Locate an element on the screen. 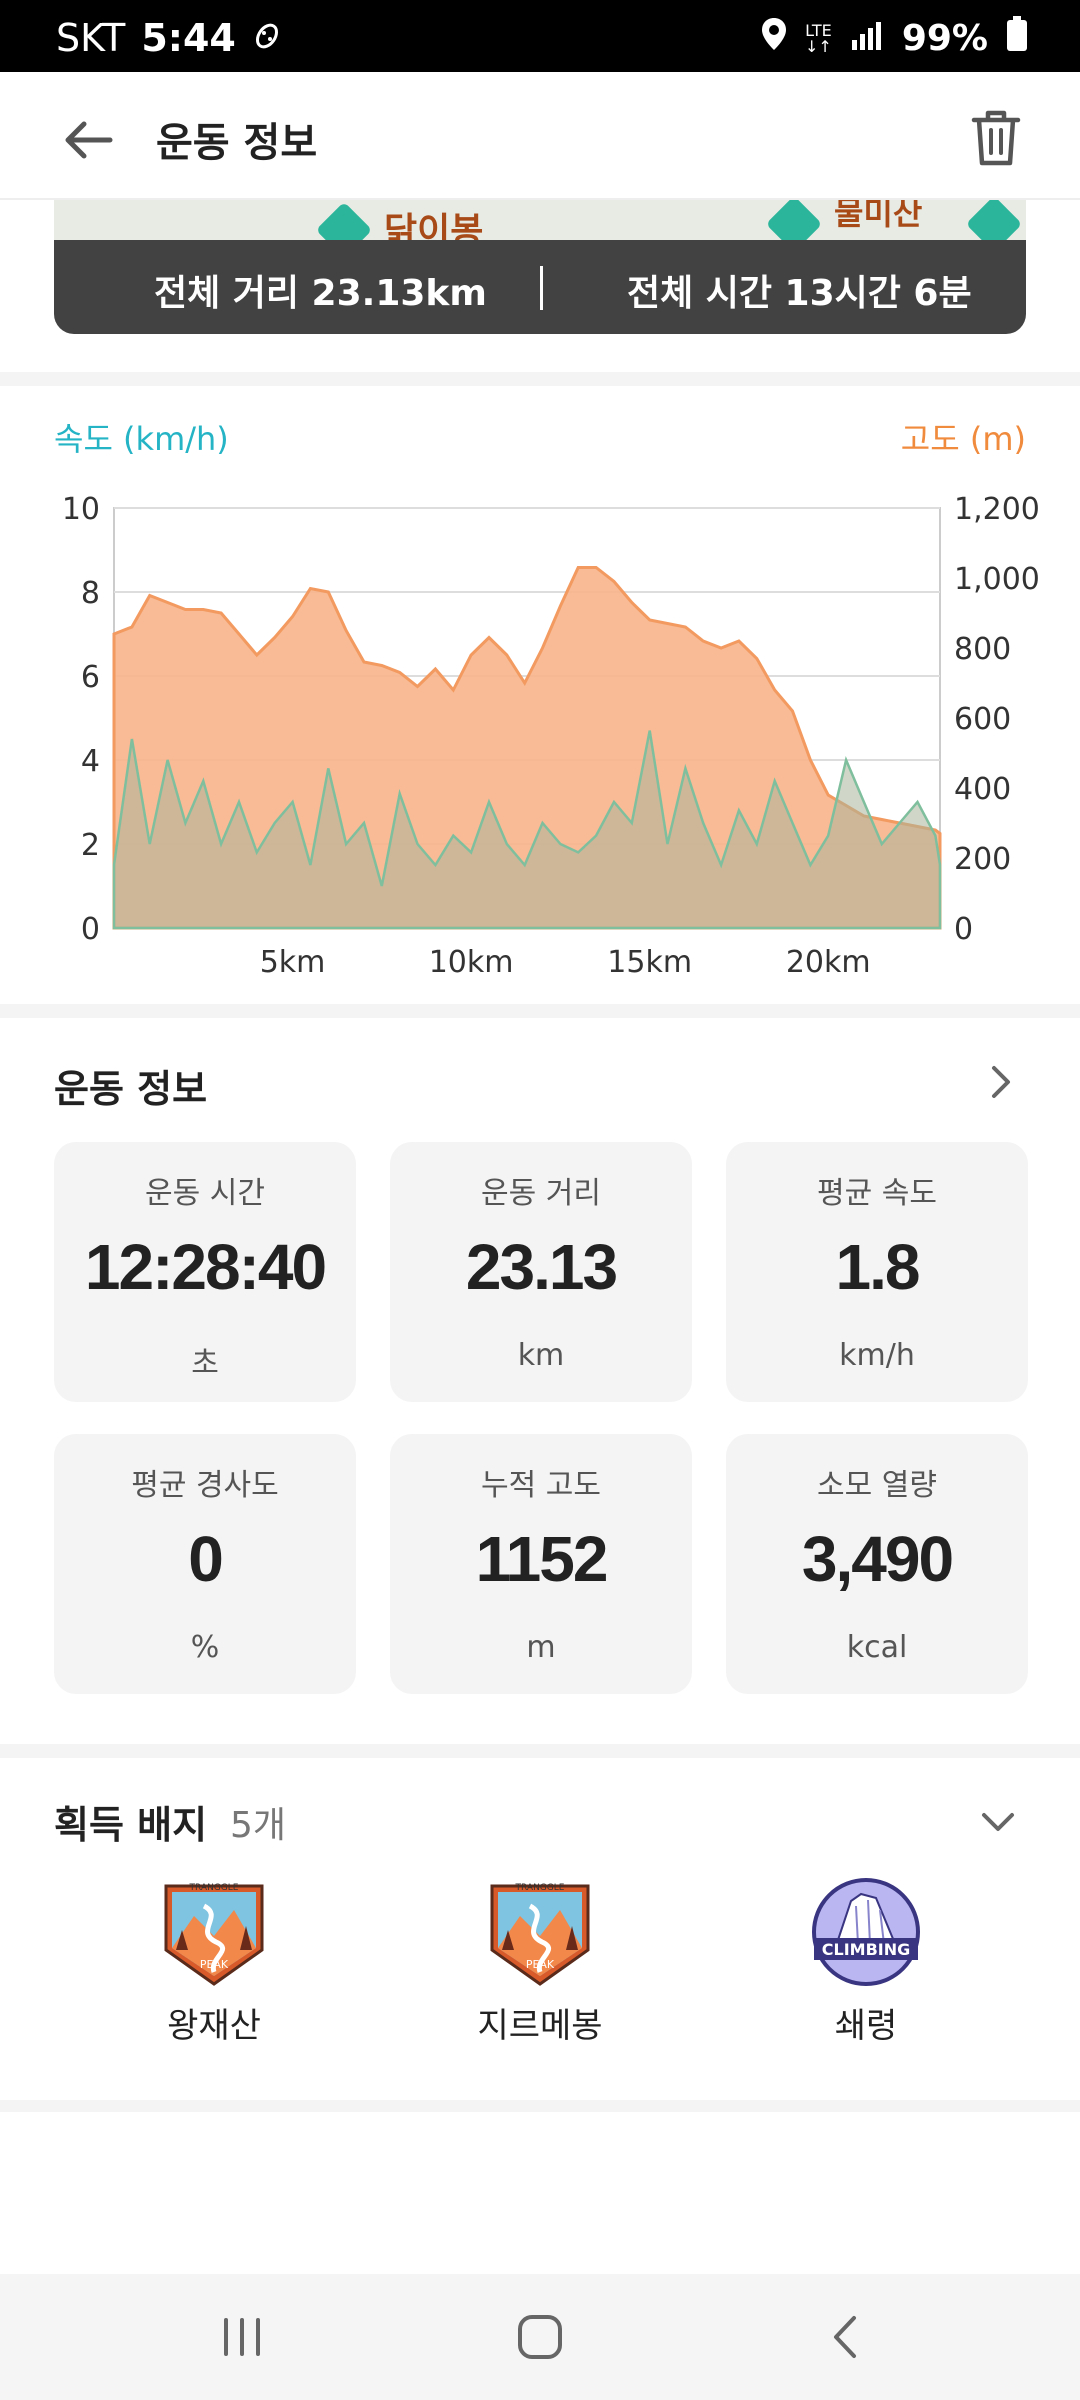 This screenshot has width=1080, height=2400. stat-card-duration: 운동 시간 12:28:40 초 is located at coordinates (205, 1272).